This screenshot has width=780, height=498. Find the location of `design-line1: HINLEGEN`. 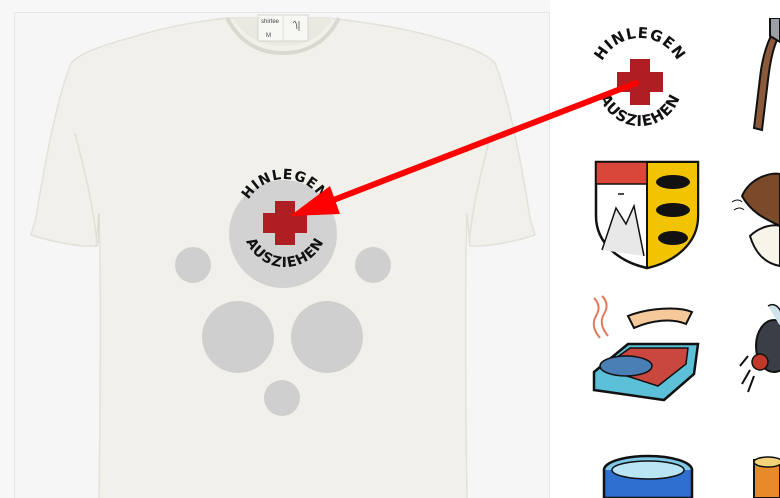

design-line1: HINLEGEN is located at coordinates (284, 185).